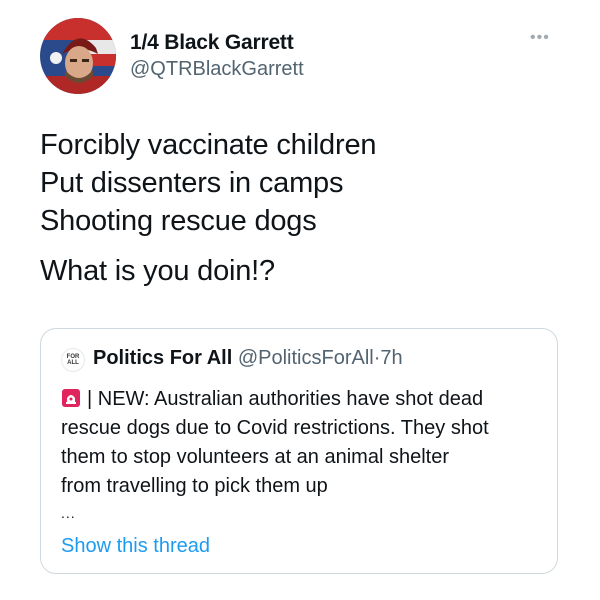 The height and width of the screenshot is (600, 600). I want to click on siren-icon, so click(71, 398).